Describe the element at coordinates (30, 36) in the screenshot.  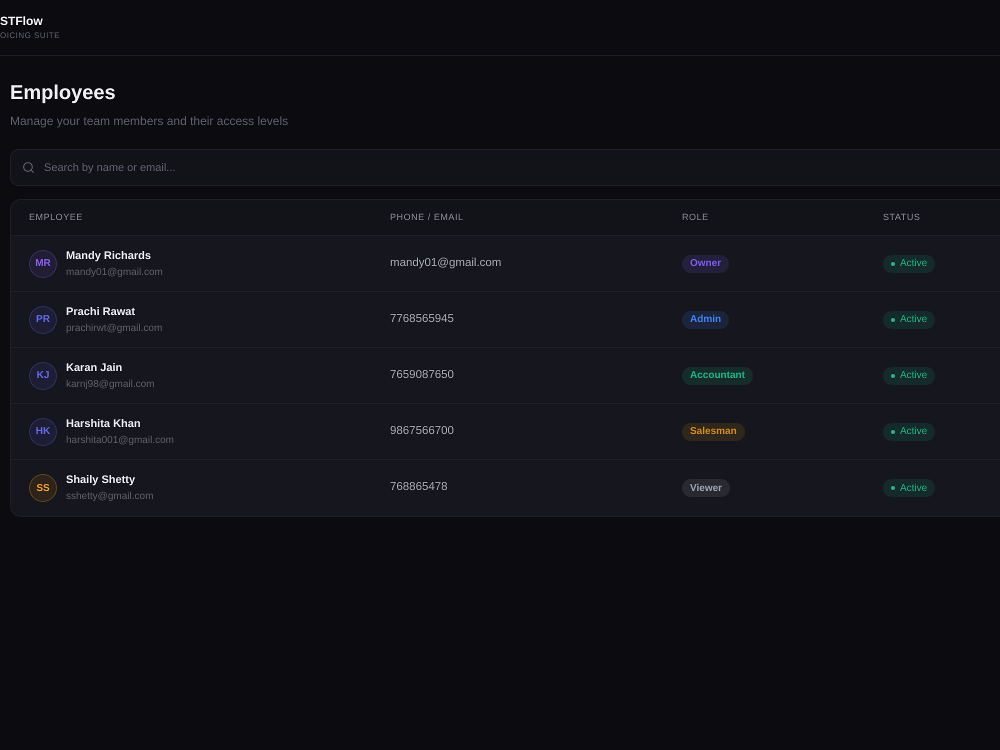
I see `brand-tagline: OICING SUITE` at that location.